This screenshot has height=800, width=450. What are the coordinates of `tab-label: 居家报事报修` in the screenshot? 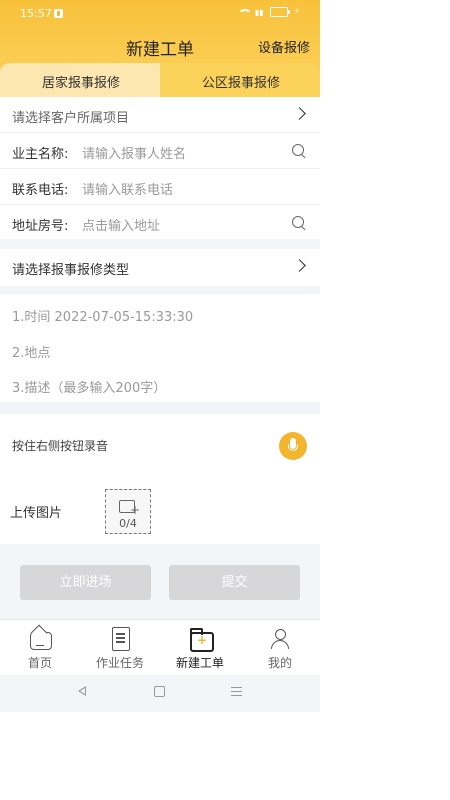 It's located at (81, 83).